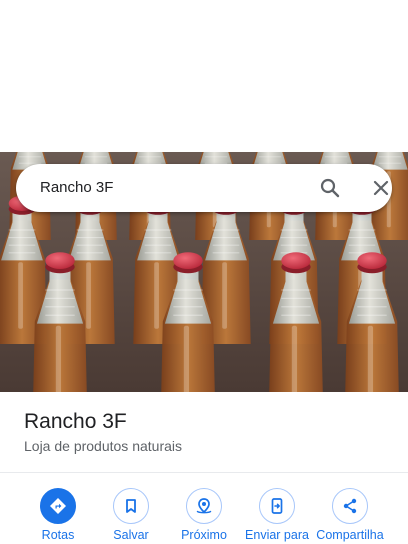 The height and width of the screenshot is (544, 408). What do you see at coordinates (131, 535) in the screenshot?
I see `save-label: Salvar` at bounding box center [131, 535].